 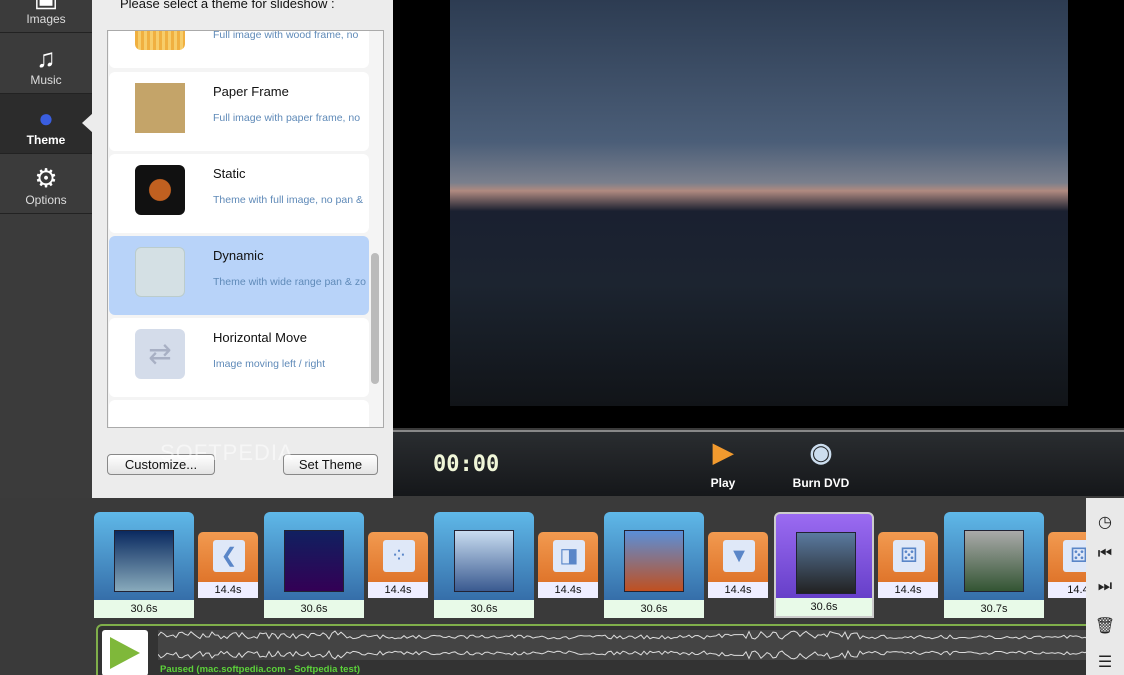 I want to click on image-icon: ▣, so click(x=46, y=5).